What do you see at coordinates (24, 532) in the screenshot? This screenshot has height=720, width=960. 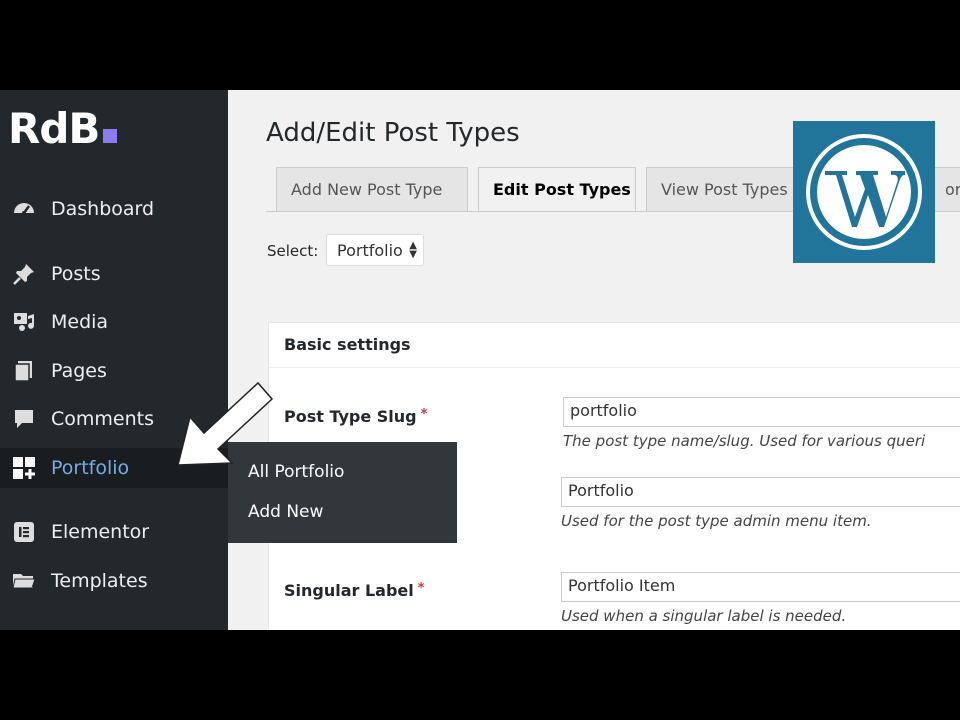 I see `elementor-icon` at bounding box center [24, 532].